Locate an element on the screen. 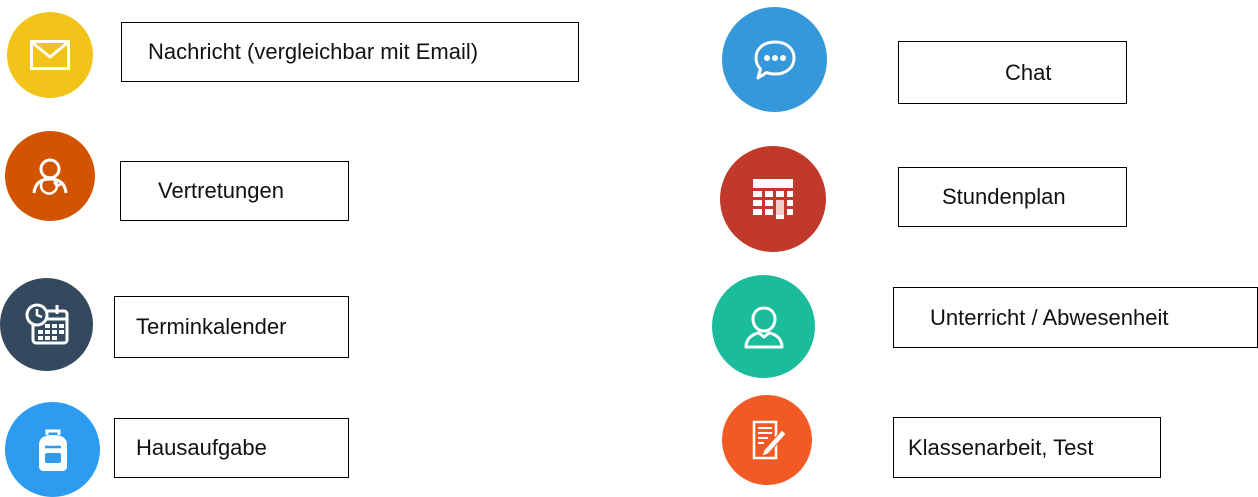 This screenshot has height=497, width=1258. label-chat: Chat is located at coordinates (1012, 72).